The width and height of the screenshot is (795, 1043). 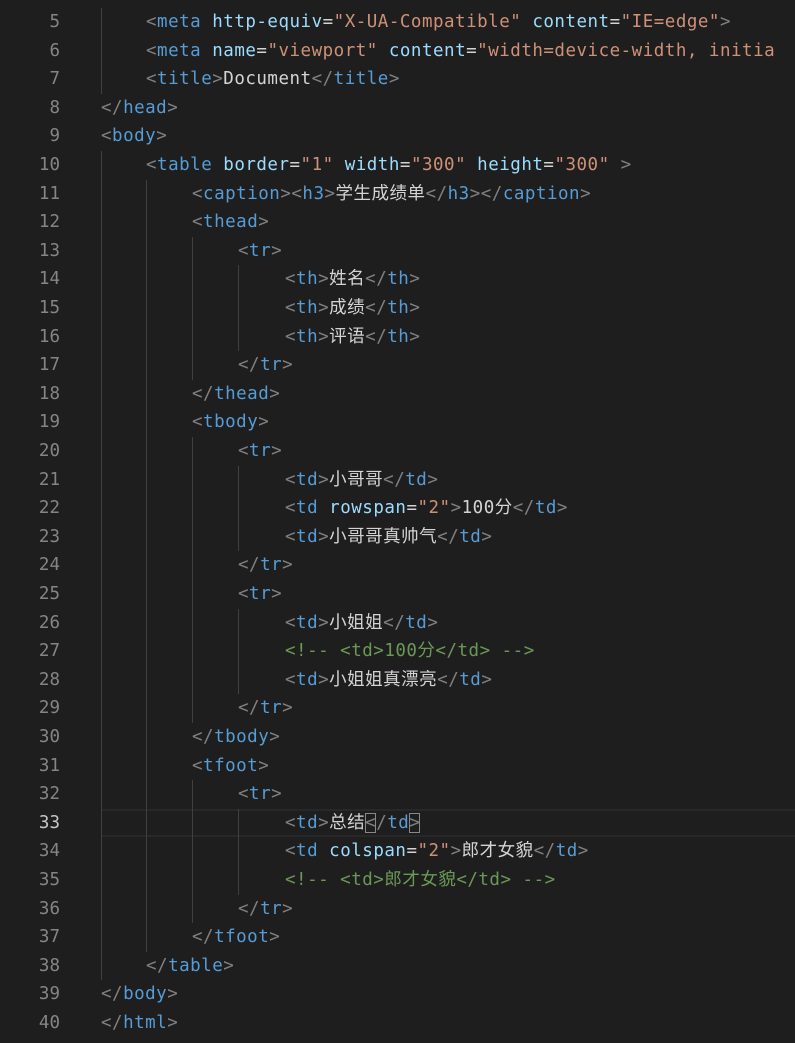 I want to click on code-line: 21 <td>小哥哥</td>, so click(x=397, y=480).